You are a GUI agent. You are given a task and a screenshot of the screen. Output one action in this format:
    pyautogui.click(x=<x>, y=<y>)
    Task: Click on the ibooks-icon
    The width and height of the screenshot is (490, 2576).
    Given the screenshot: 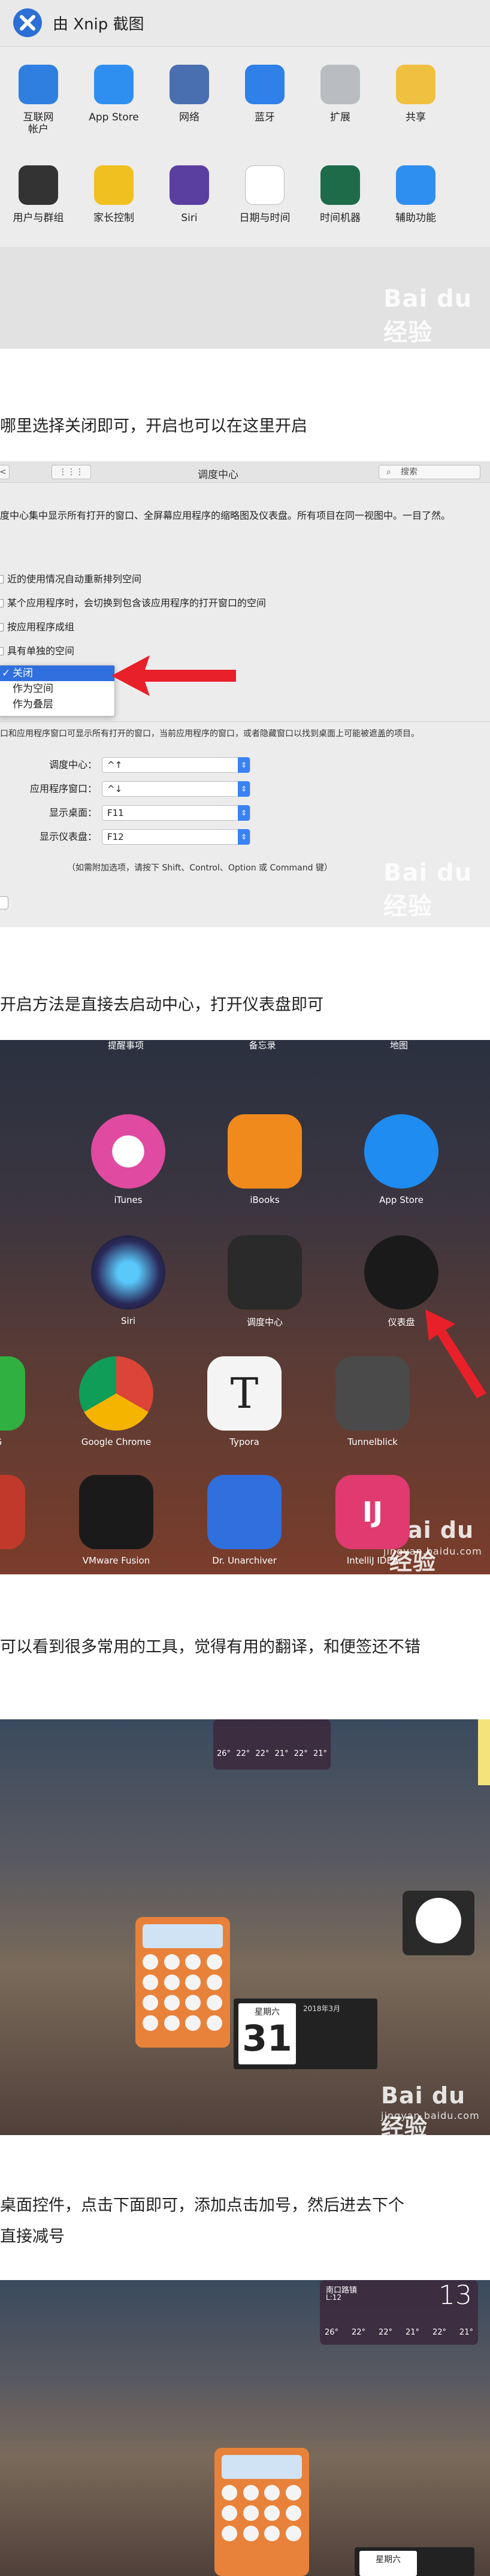 What is the action you would take?
    pyautogui.click(x=265, y=1151)
    